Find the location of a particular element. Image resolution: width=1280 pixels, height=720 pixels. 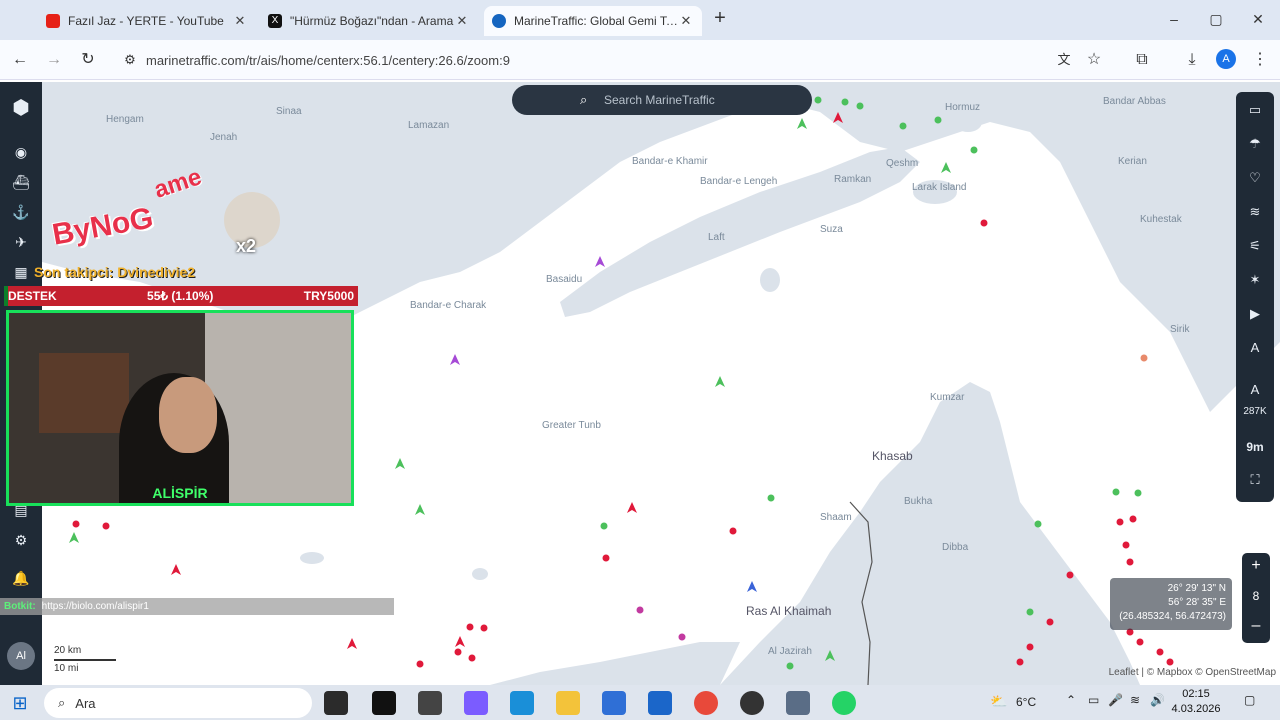

label-a-icon: A is located at coordinates (1255, 348).